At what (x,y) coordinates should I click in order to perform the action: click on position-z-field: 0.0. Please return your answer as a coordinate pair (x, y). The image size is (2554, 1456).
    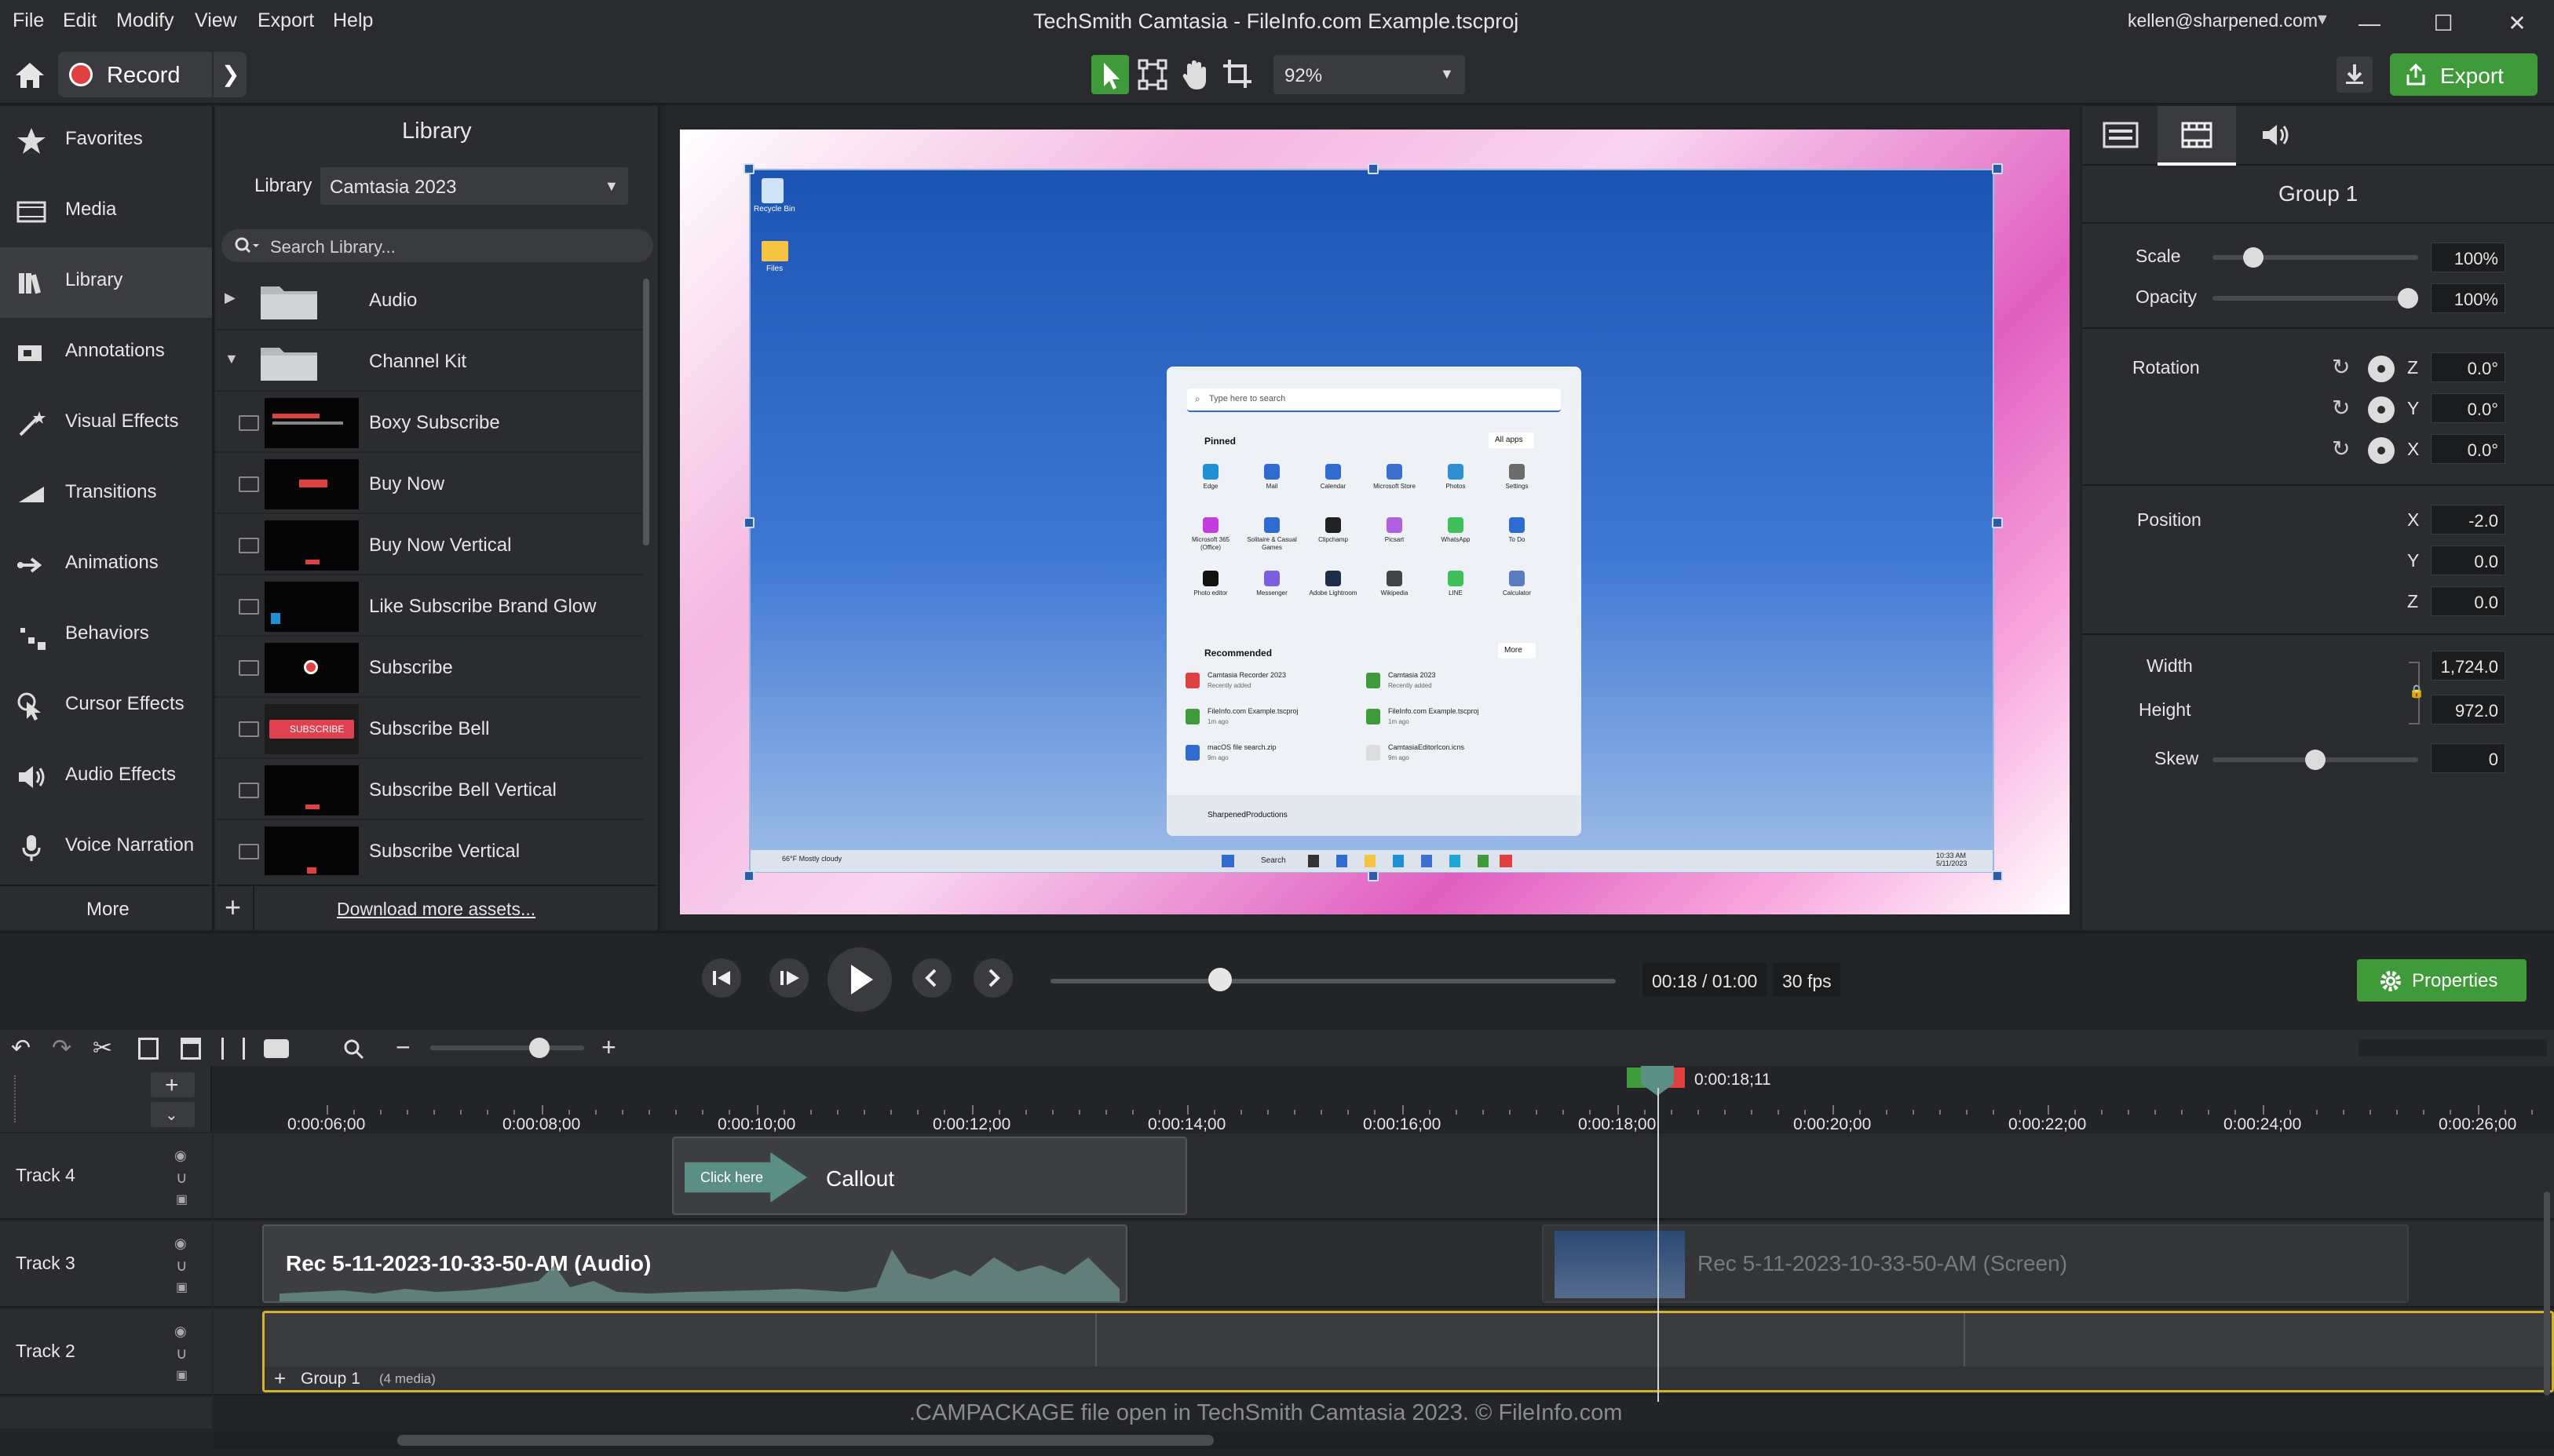
    Looking at the image, I should click on (2468, 601).